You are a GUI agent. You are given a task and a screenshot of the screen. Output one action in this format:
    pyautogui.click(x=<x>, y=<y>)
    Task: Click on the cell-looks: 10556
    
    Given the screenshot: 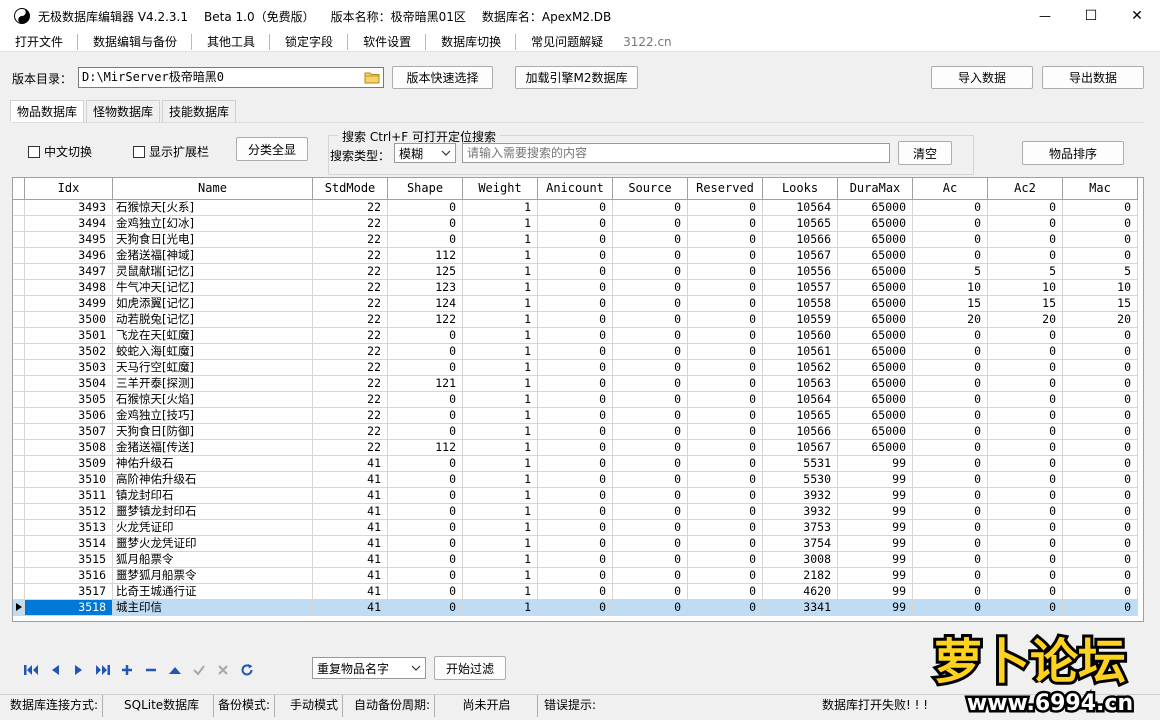 What is the action you would take?
    pyautogui.click(x=800, y=272)
    